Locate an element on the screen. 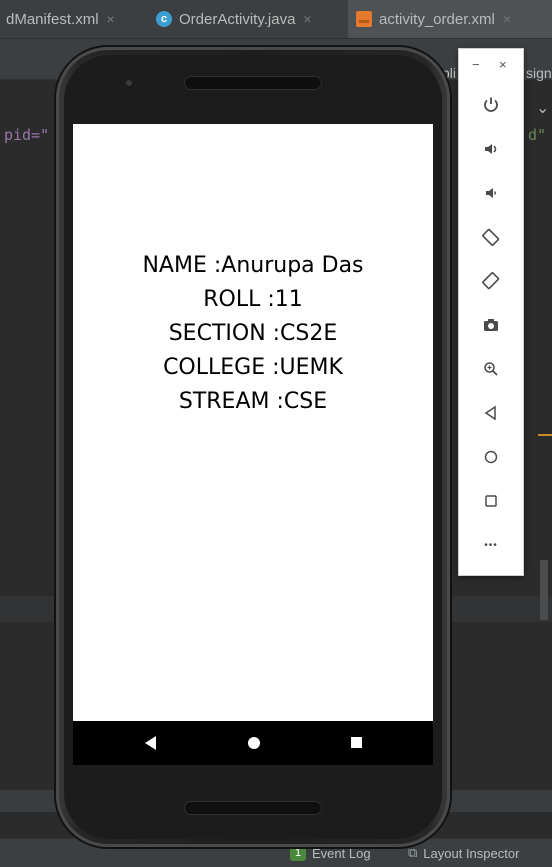  top-speaker is located at coordinates (253, 83).